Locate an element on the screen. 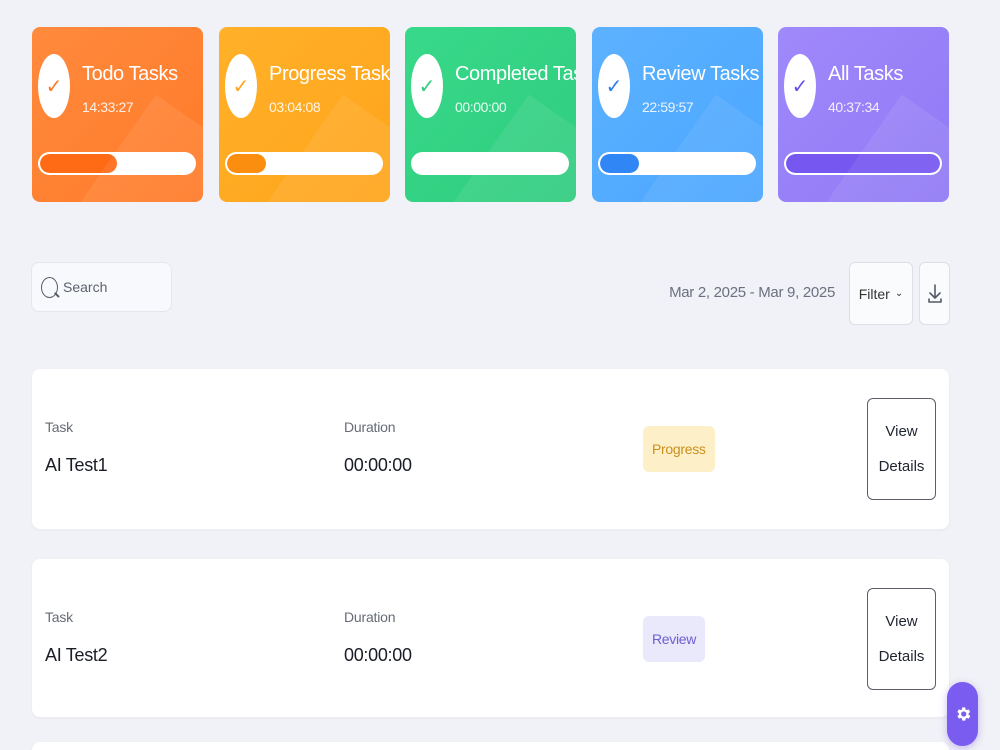 The height and width of the screenshot is (750, 1000). settings-fab-button is located at coordinates (962, 714).